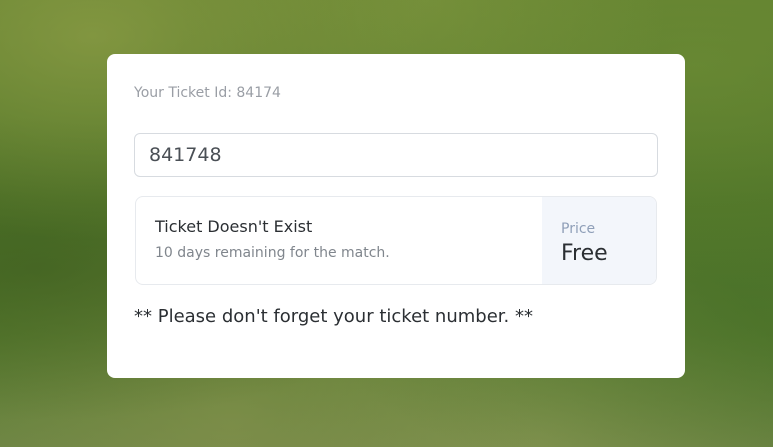 The width and height of the screenshot is (773, 447). I want to click on ticket-id-label: Your Ticket Id: 84174, so click(207, 93).